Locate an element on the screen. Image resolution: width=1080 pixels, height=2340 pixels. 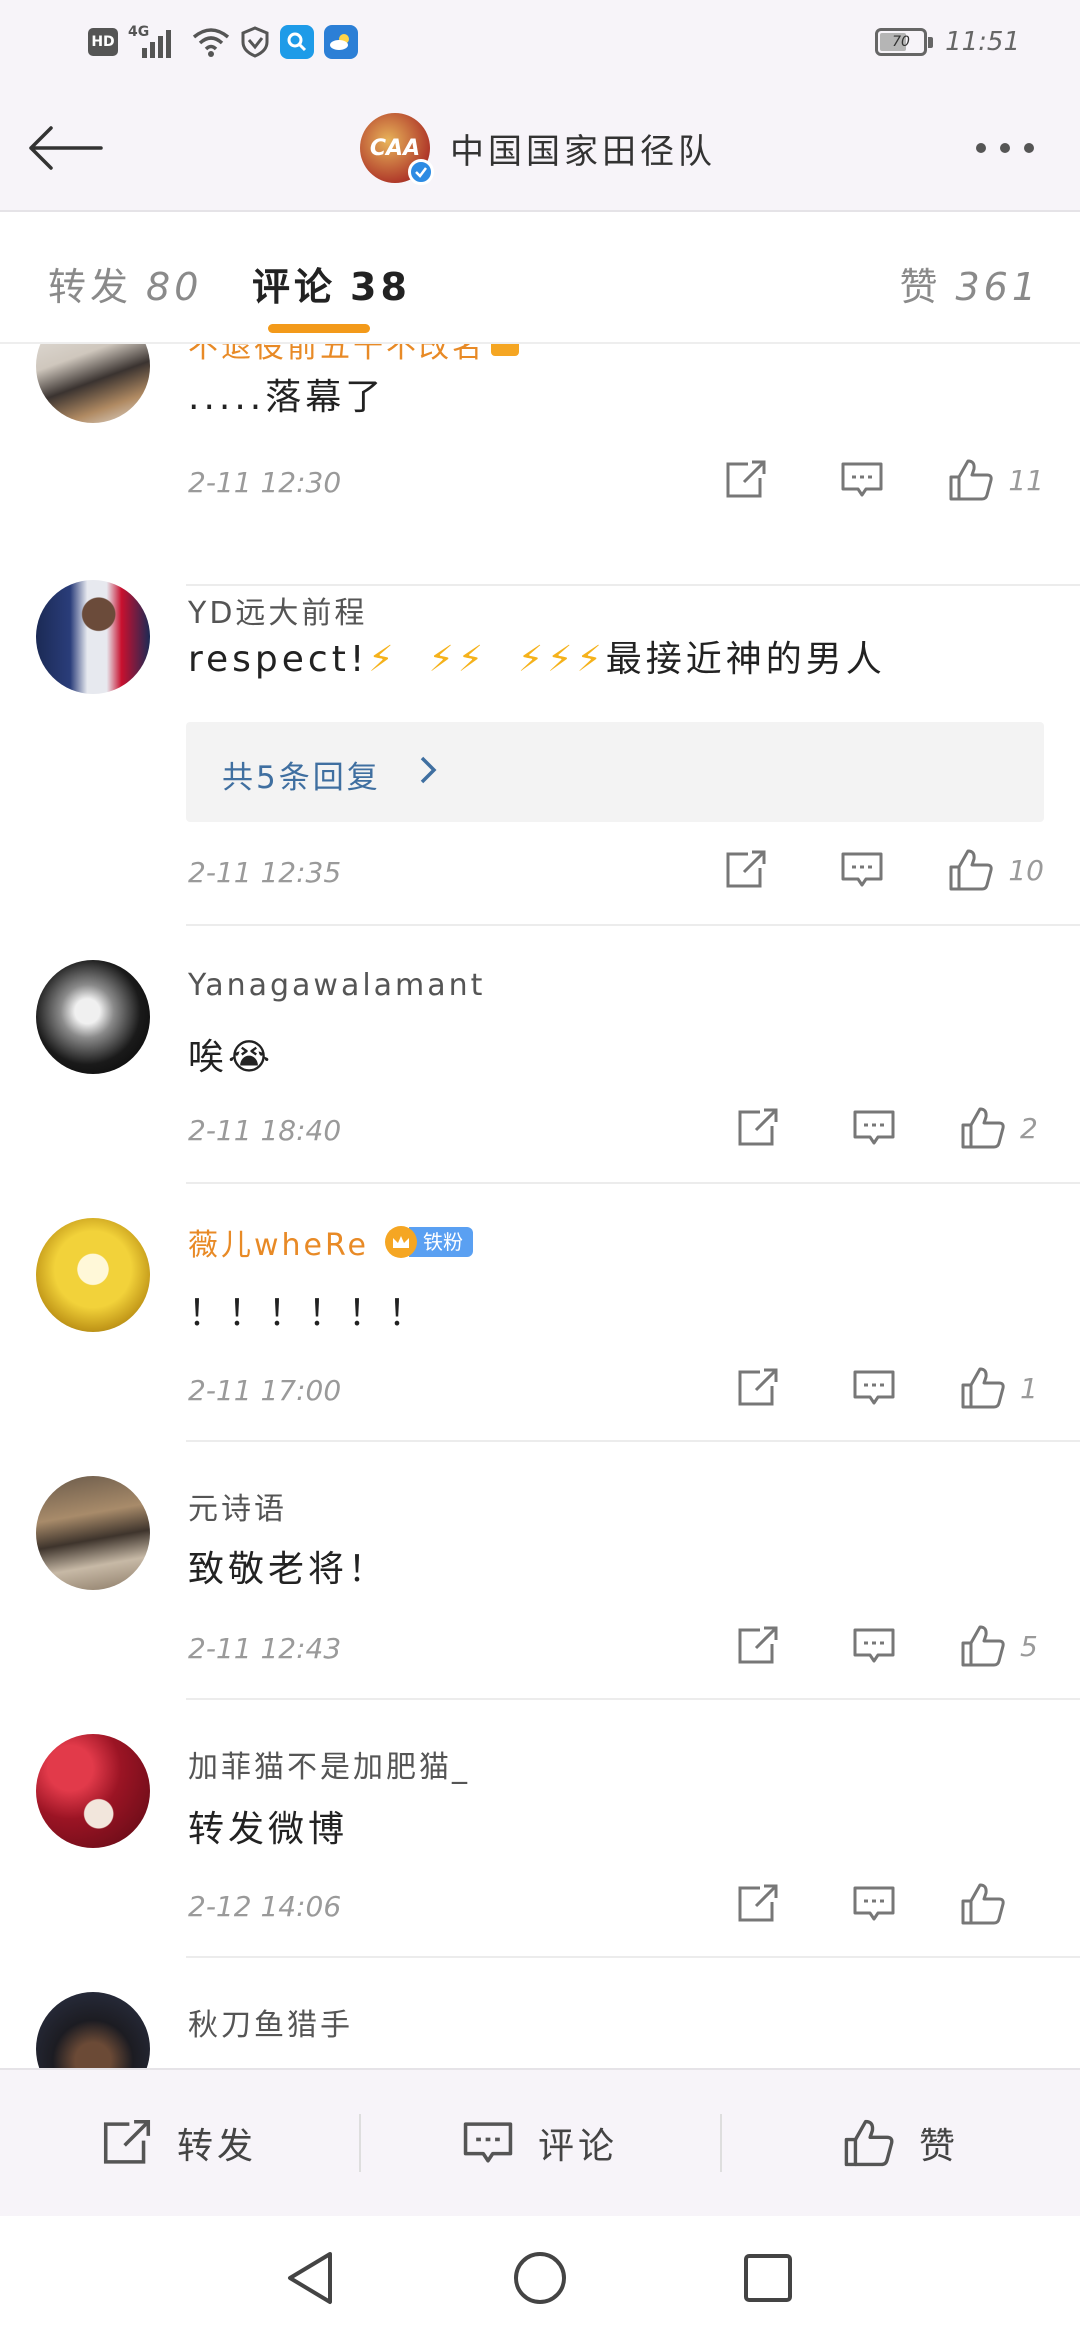
like-button: 5 is located at coordinates (1002, 1646).